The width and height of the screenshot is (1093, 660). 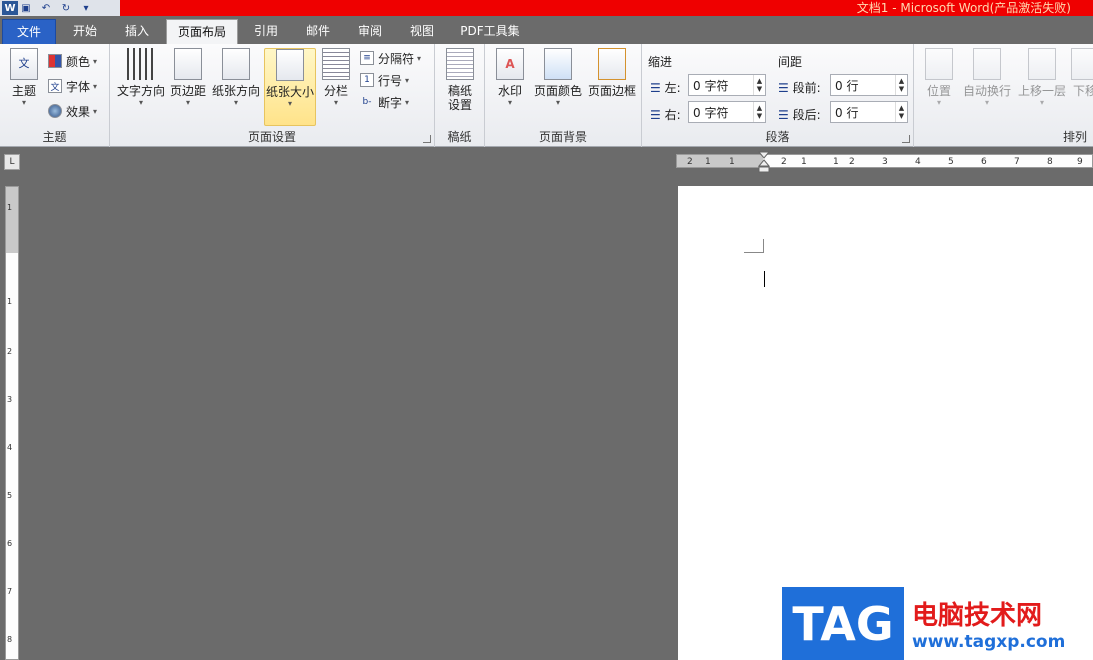 What do you see at coordinates (869, 112) in the screenshot?
I see `spacing-after-spinner: 0 行 ▲ ▼` at bounding box center [869, 112].